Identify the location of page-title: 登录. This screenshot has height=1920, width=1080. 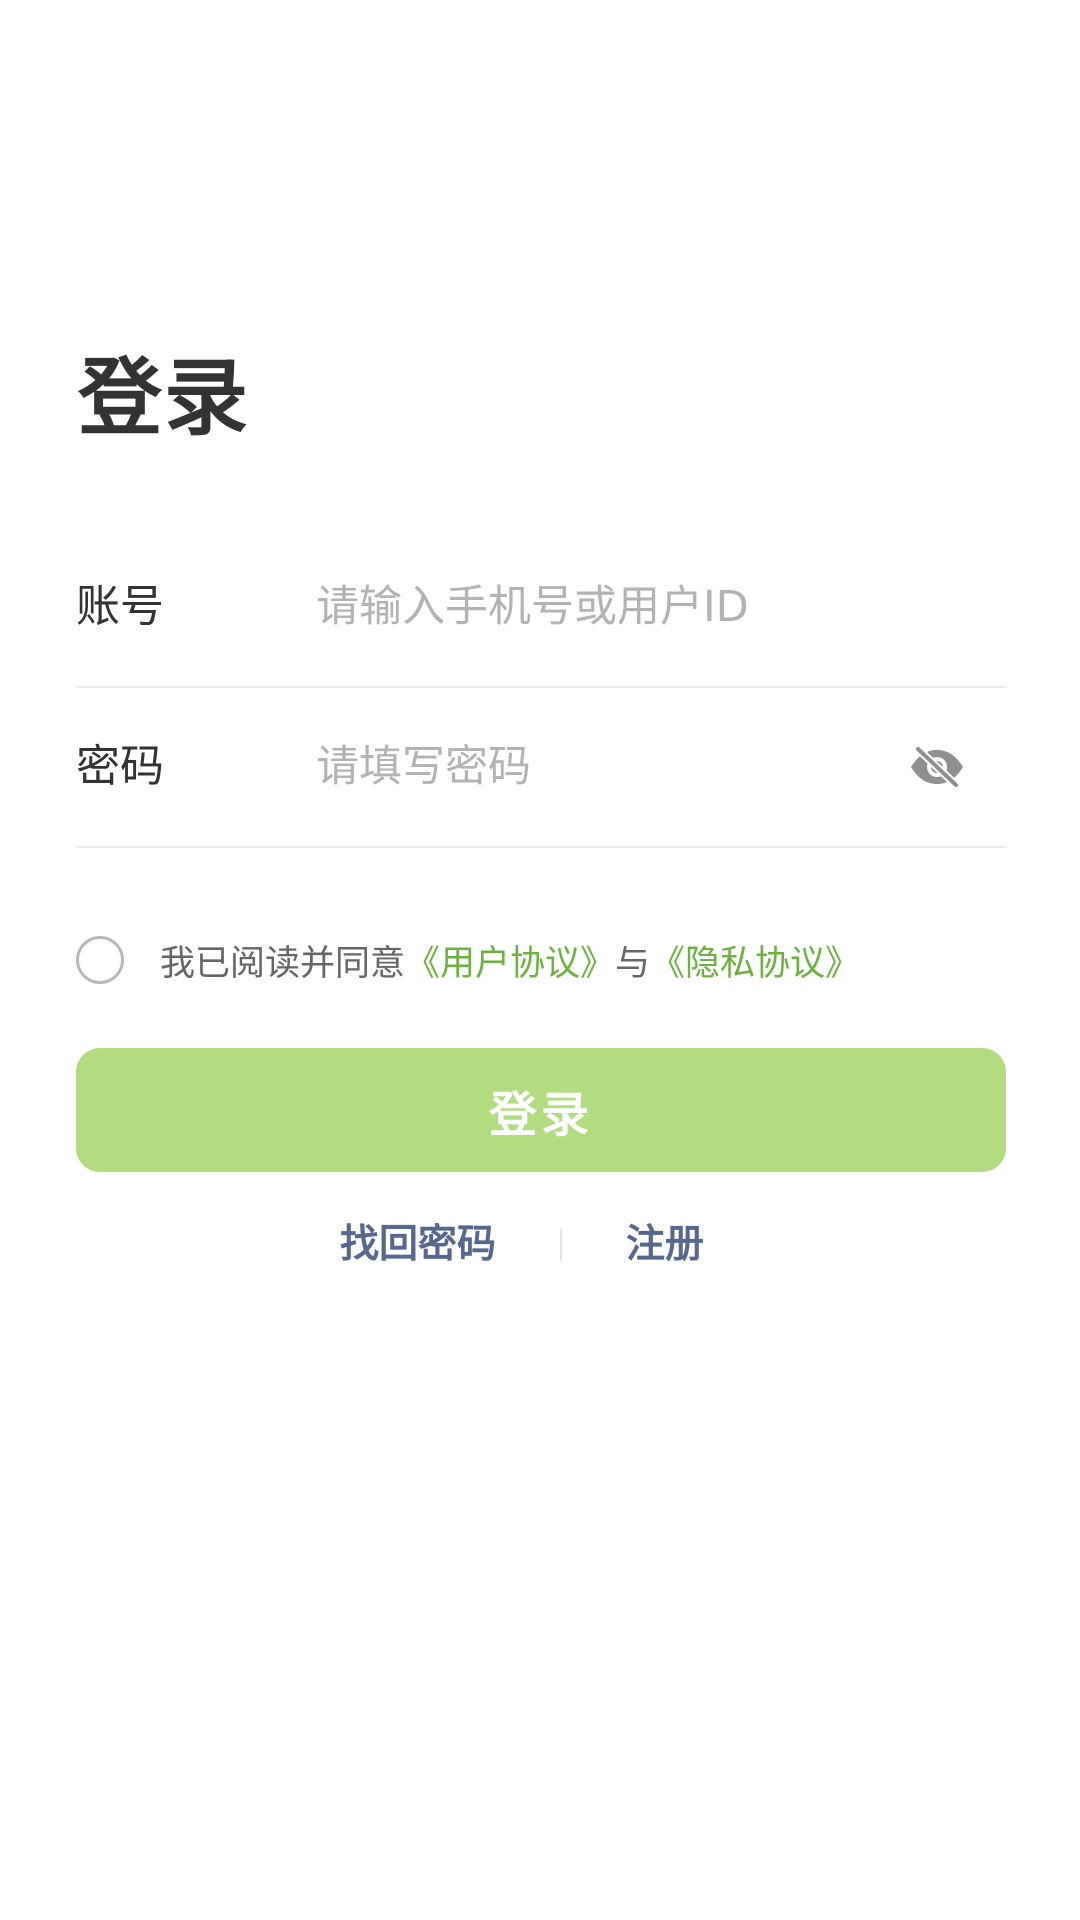
(164, 398).